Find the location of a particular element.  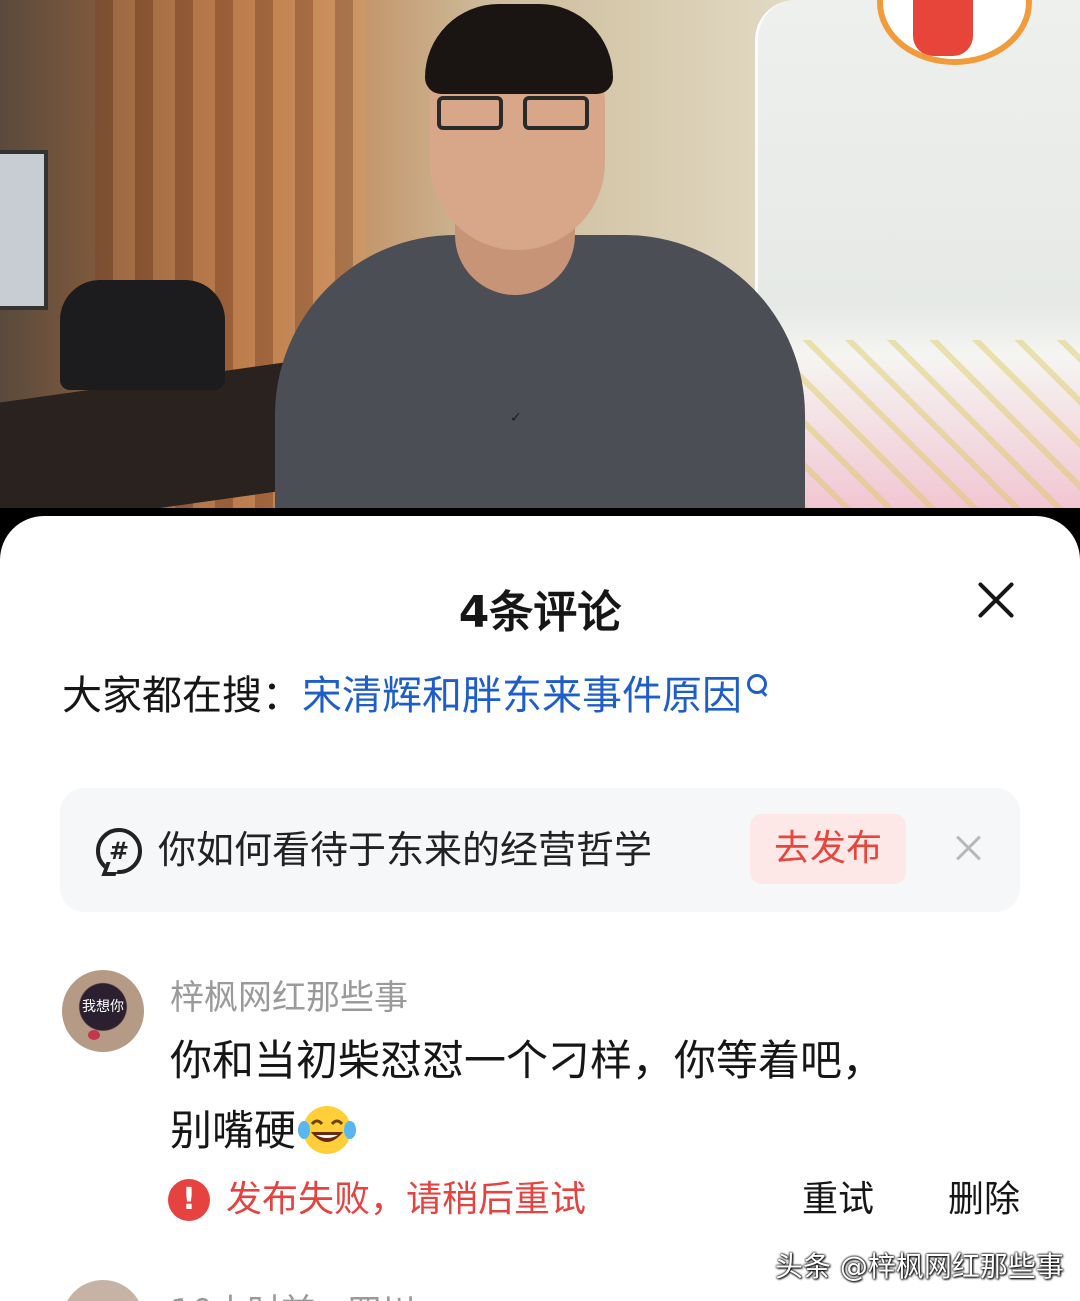

comment-meta: 10小时前 · 四川 is located at coordinates (293, 1292).